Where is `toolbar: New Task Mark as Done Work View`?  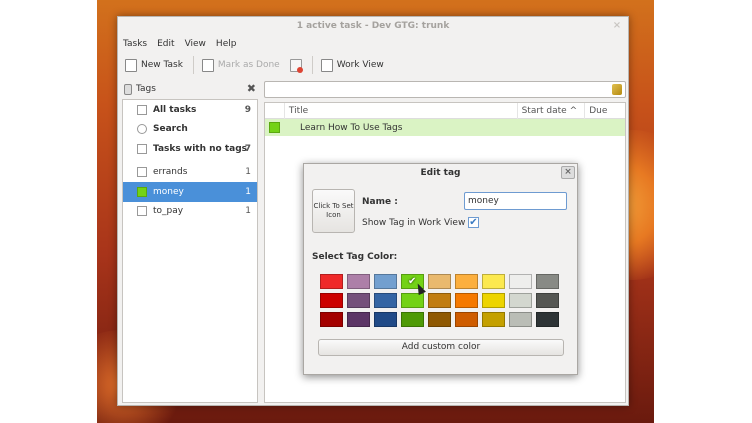 toolbar: New Task Mark as Done Work View is located at coordinates (373, 65).